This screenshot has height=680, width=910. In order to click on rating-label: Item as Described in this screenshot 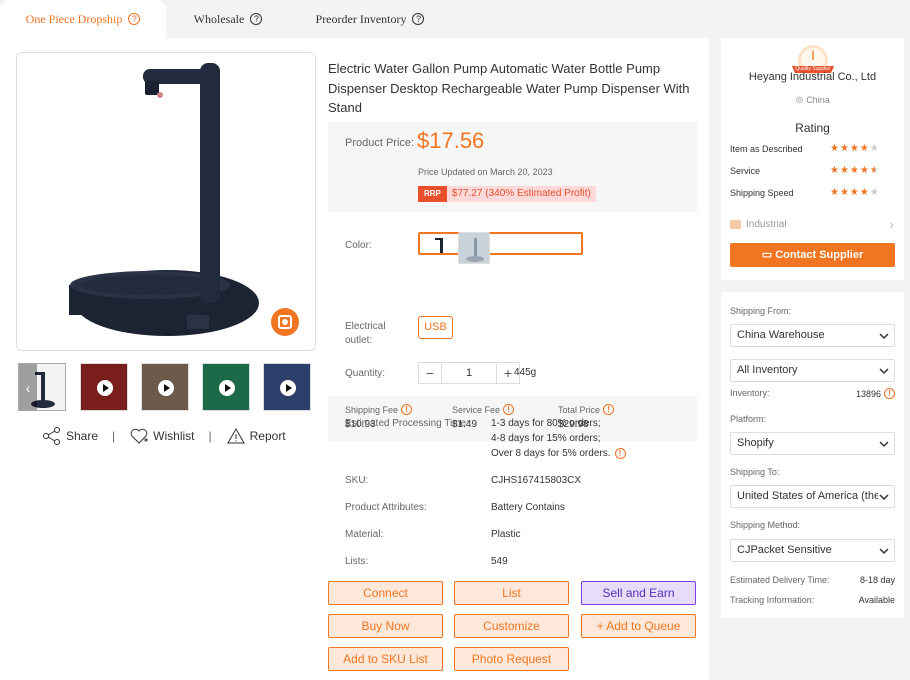, I will do `click(766, 149)`.